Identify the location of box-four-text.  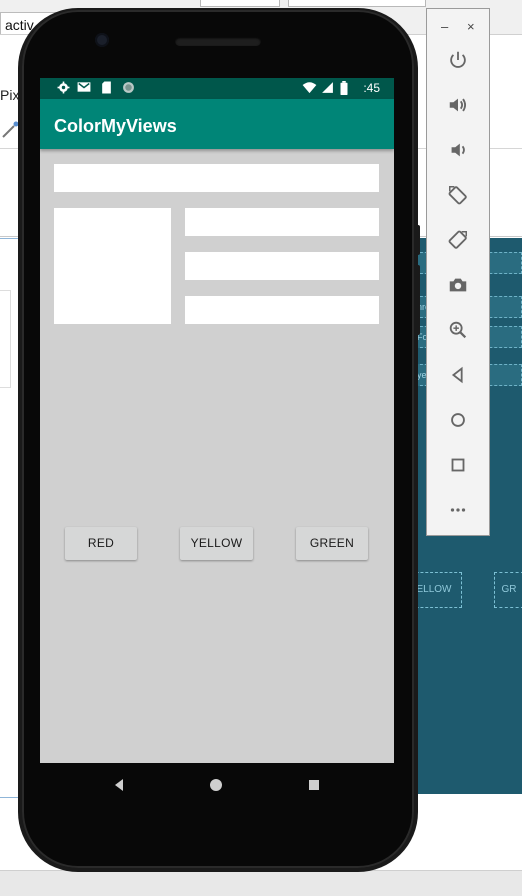
(282, 266).